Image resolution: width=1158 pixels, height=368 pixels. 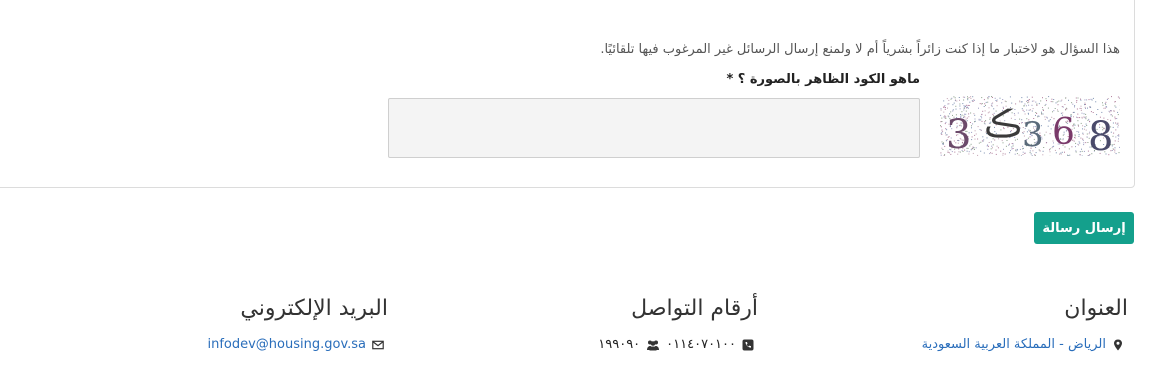 What do you see at coordinates (1096, 308) in the screenshot?
I see `address-heading: العنوان` at bounding box center [1096, 308].